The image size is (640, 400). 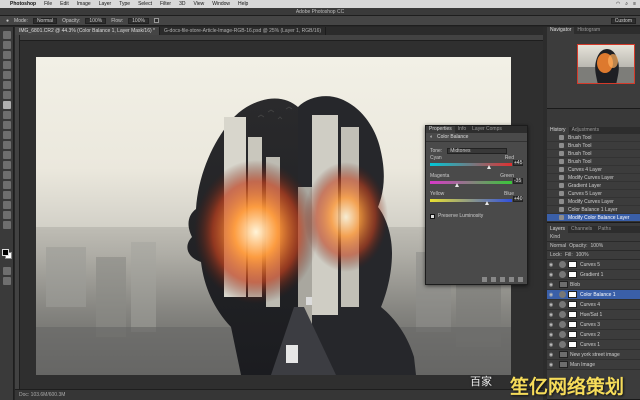 What do you see at coordinates (593, 170) in the screenshot?
I see `history-item: Curves 4 Layer` at bounding box center [593, 170].